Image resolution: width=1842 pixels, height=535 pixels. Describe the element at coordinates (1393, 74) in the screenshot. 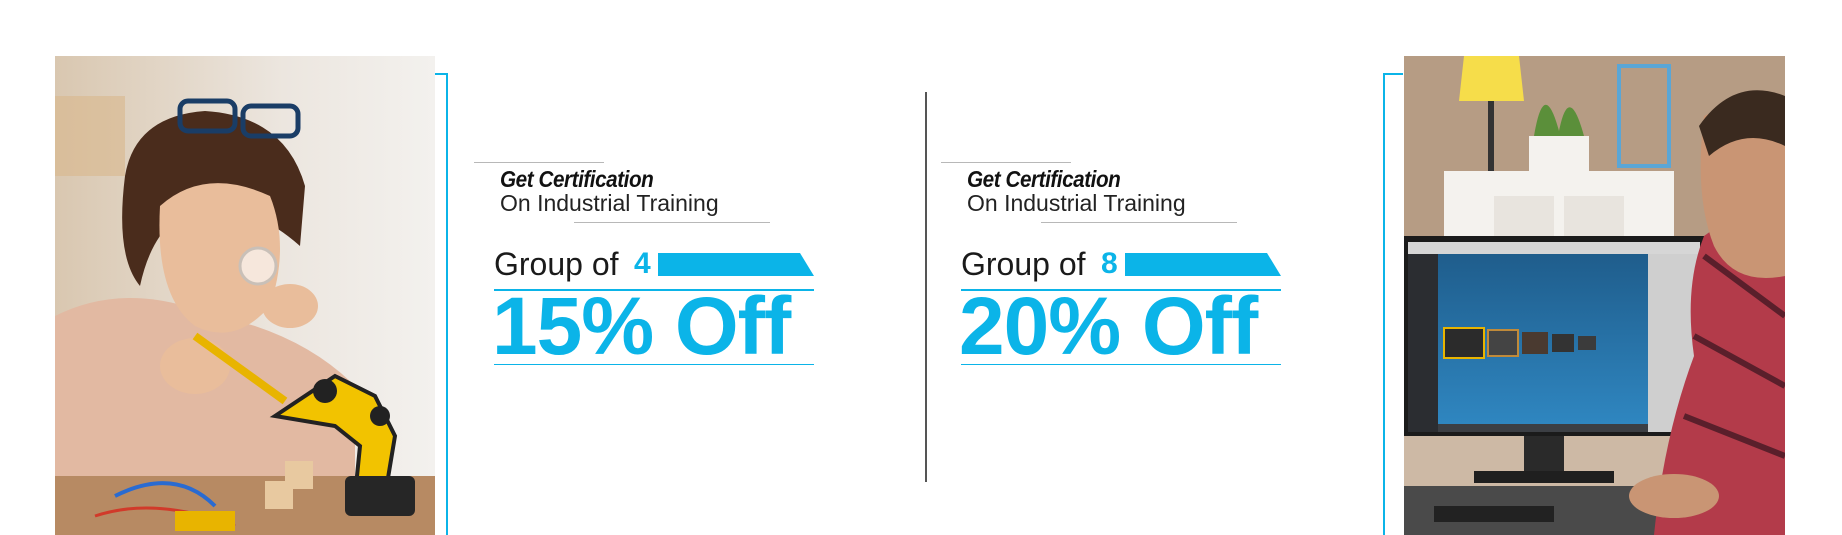

I see `right-frame-accent-top` at that location.